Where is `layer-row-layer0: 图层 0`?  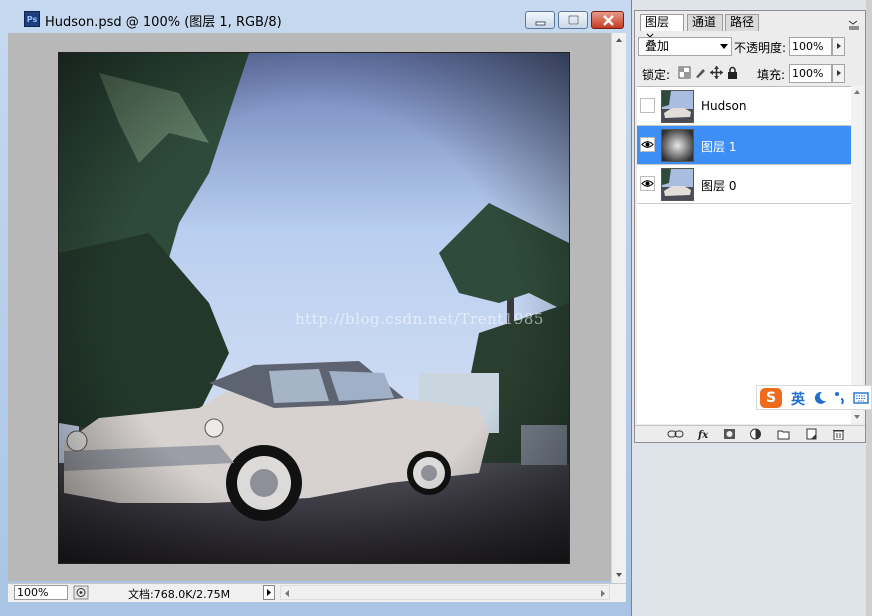
layer-row-layer0: 图层 0 is located at coordinates (744, 184).